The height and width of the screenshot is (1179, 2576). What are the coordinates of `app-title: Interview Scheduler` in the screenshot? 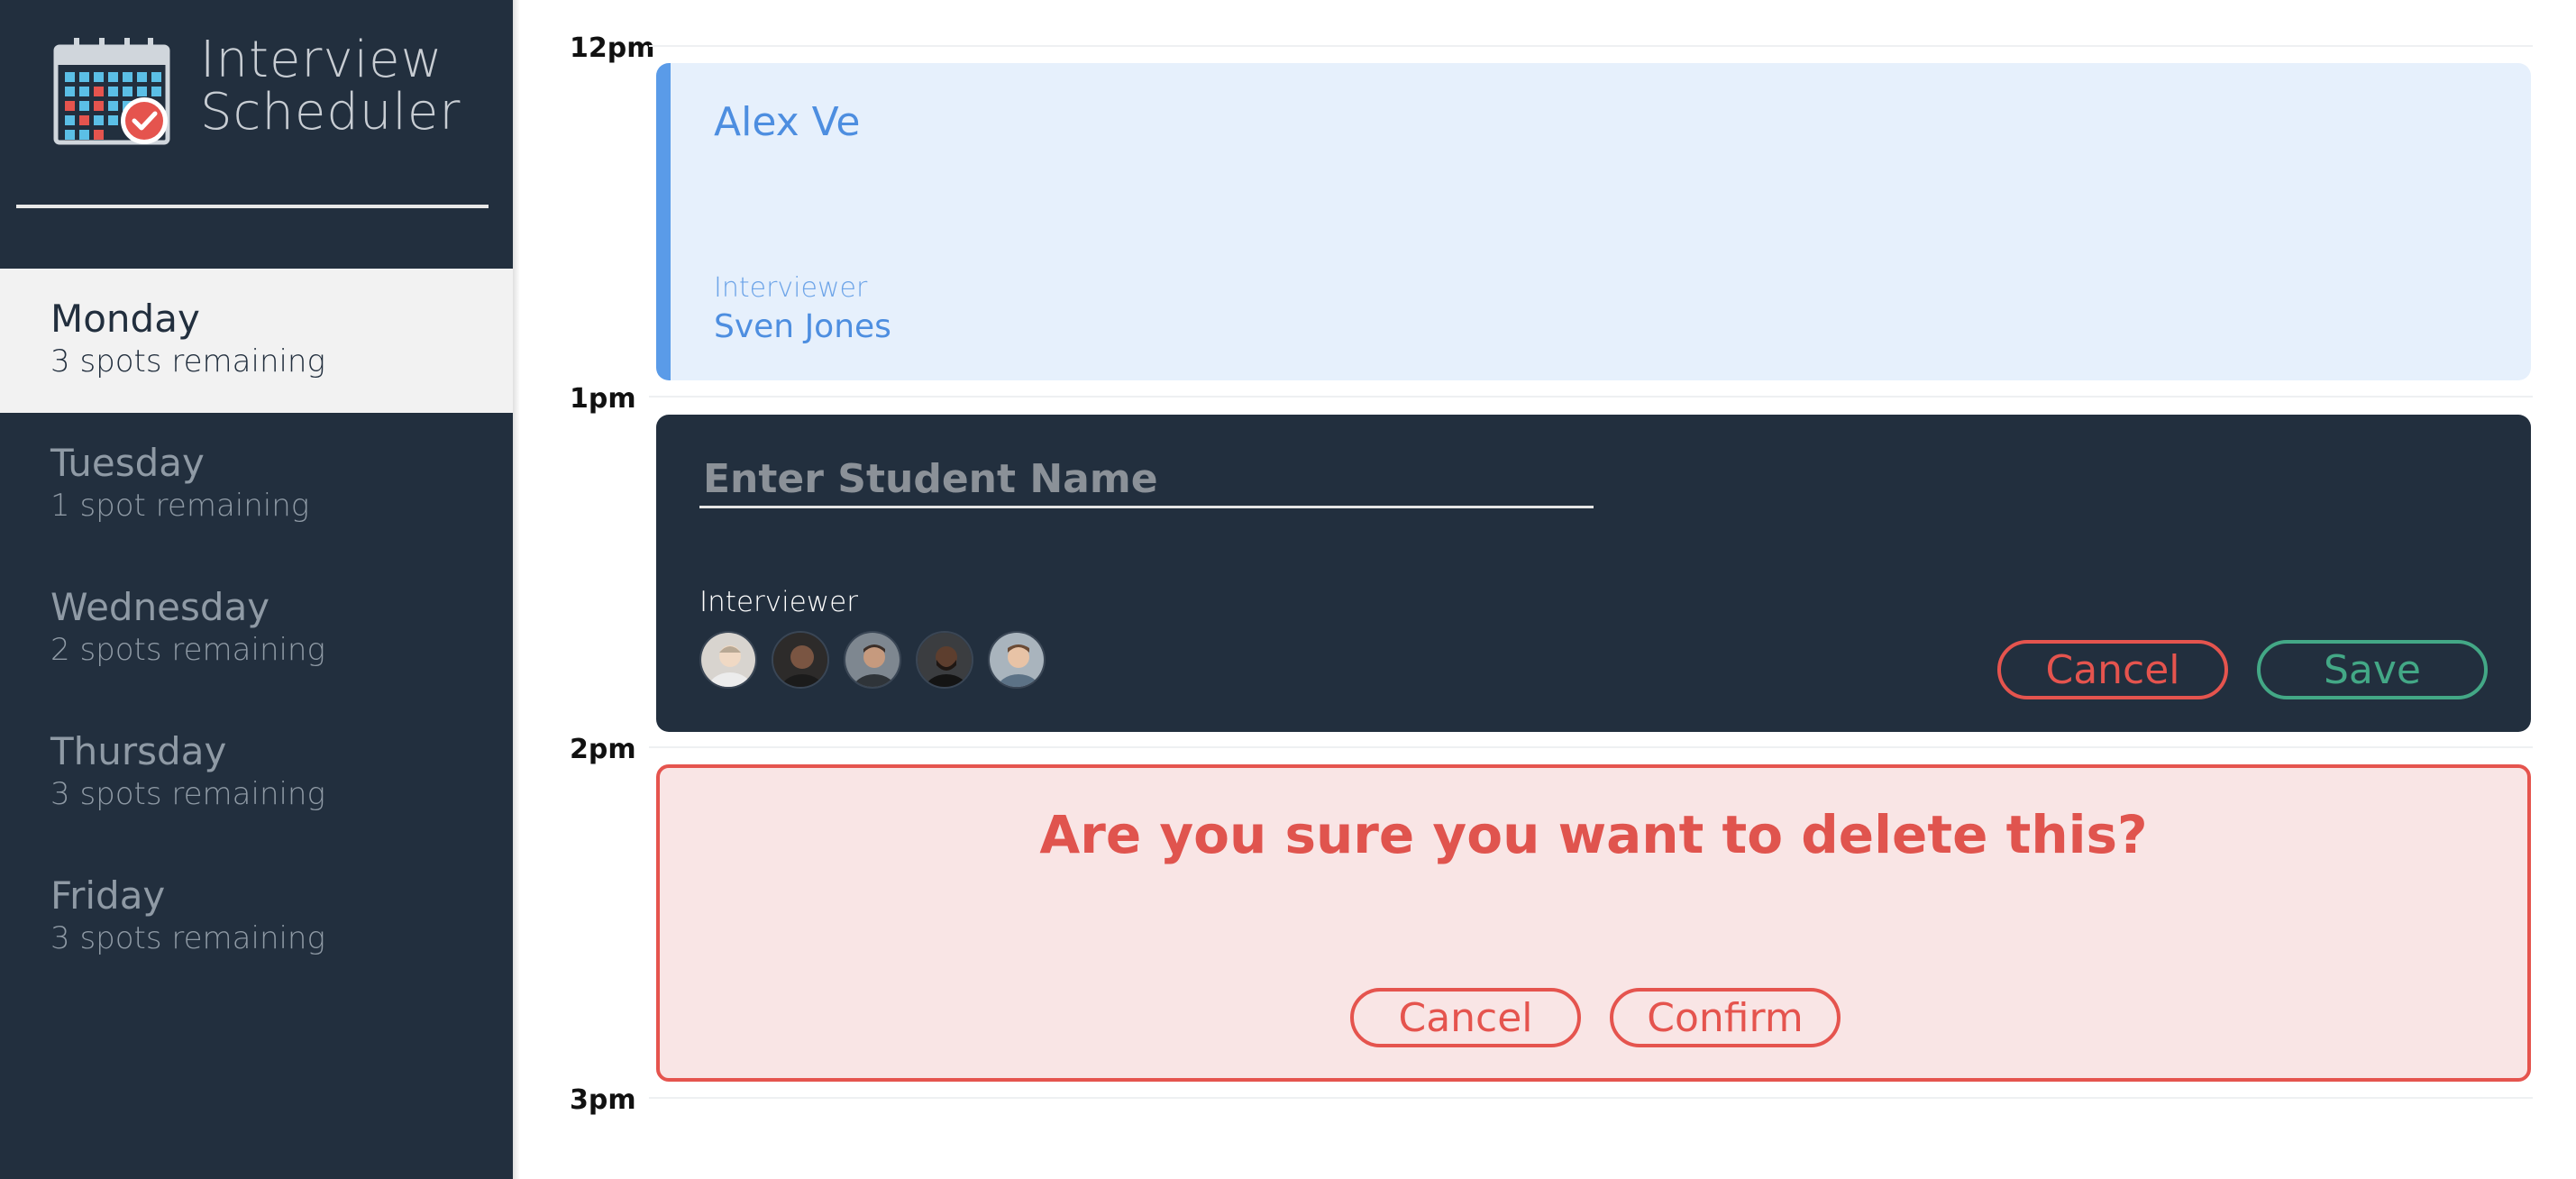 It's located at (330, 86).